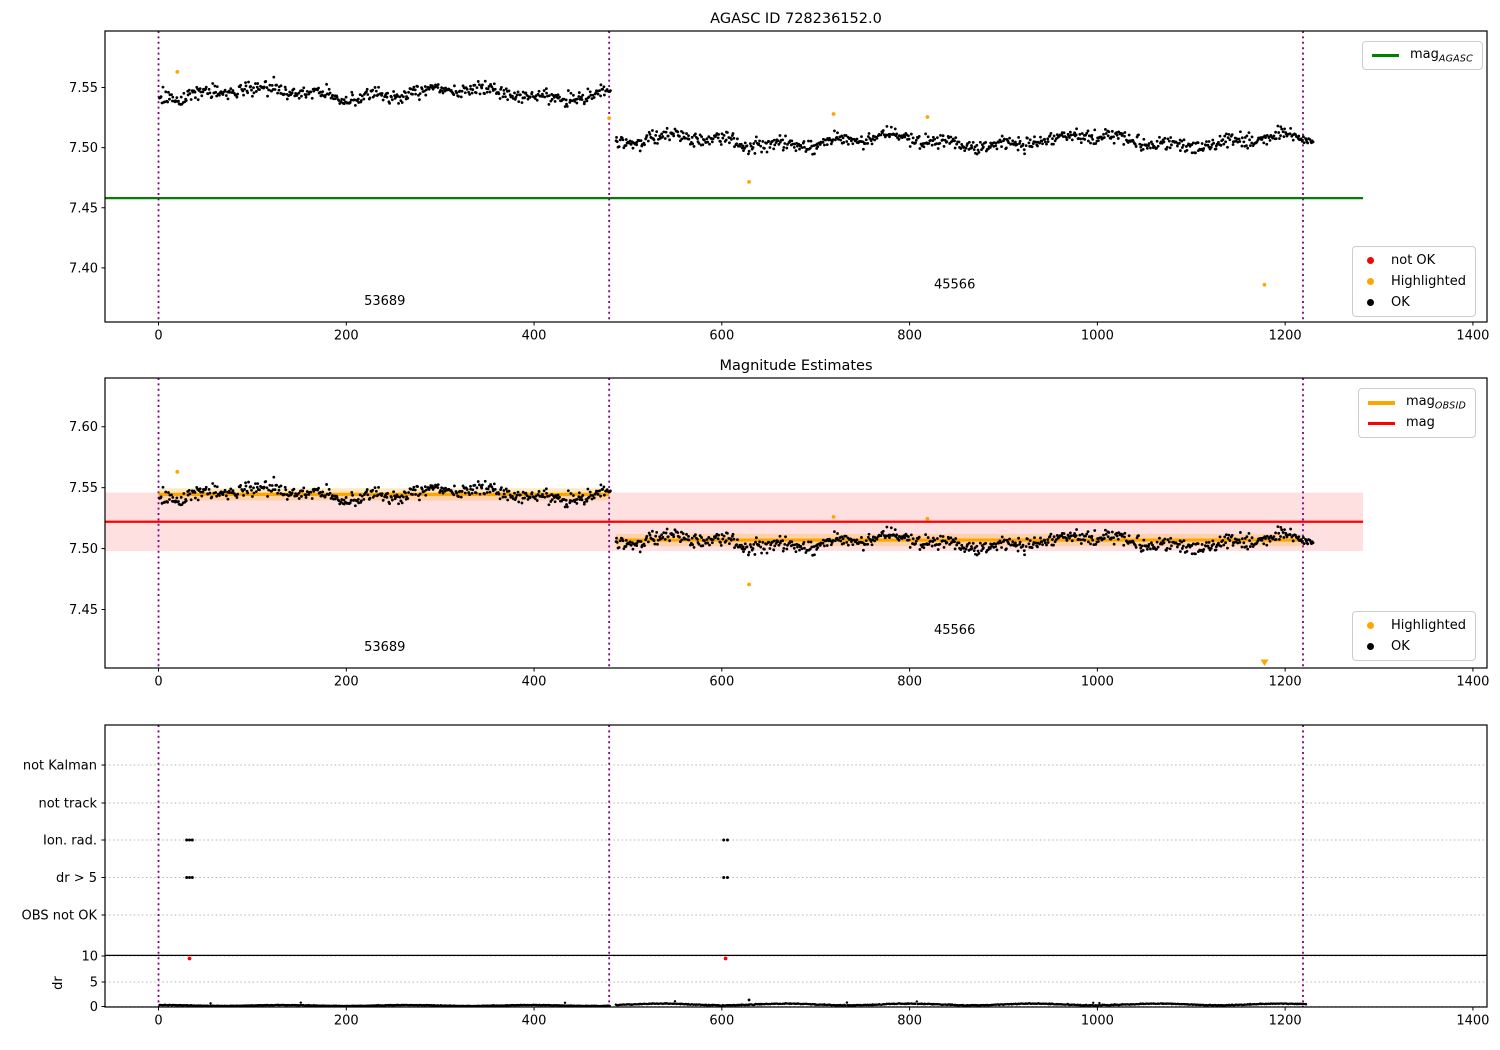 The image size is (1500, 1050). Describe the element at coordinates (954, 630) in the screenshot. I see `obsid-label: 45566` at that location.